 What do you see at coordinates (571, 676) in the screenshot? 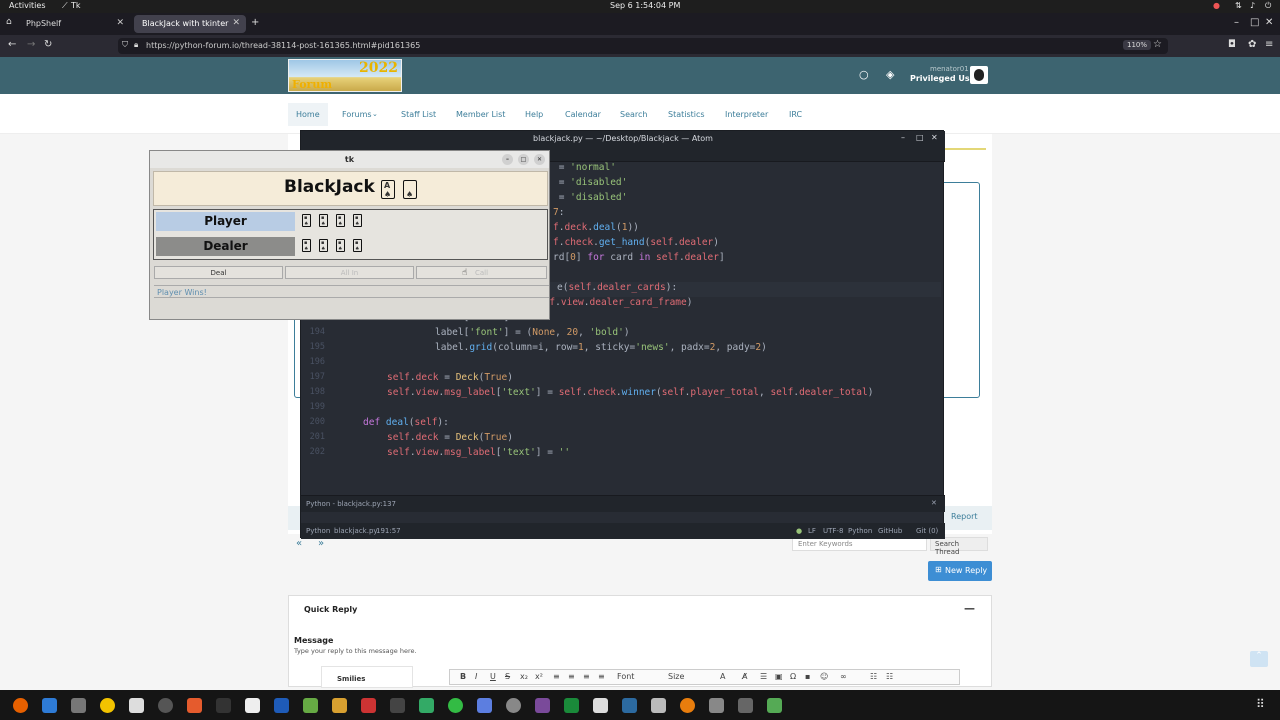
I see `align-center-icon: ≡` at bounding box center [571, 676].